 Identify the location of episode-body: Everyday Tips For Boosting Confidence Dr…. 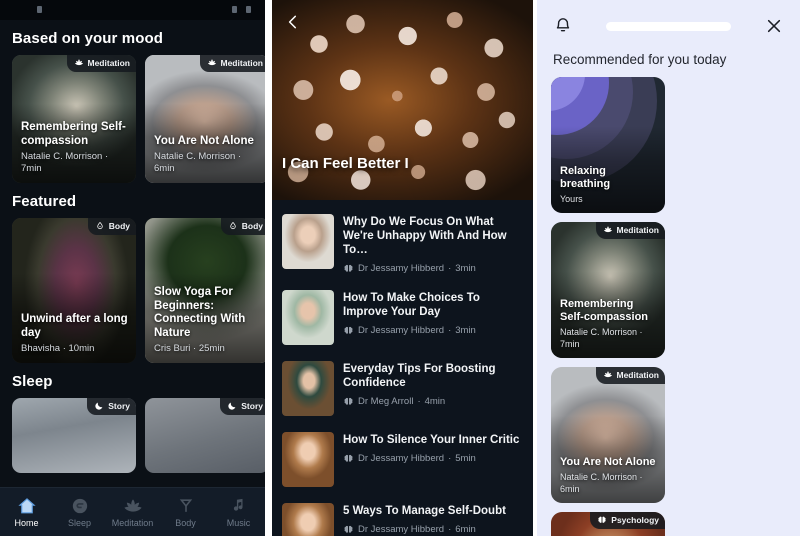
(433, 384).